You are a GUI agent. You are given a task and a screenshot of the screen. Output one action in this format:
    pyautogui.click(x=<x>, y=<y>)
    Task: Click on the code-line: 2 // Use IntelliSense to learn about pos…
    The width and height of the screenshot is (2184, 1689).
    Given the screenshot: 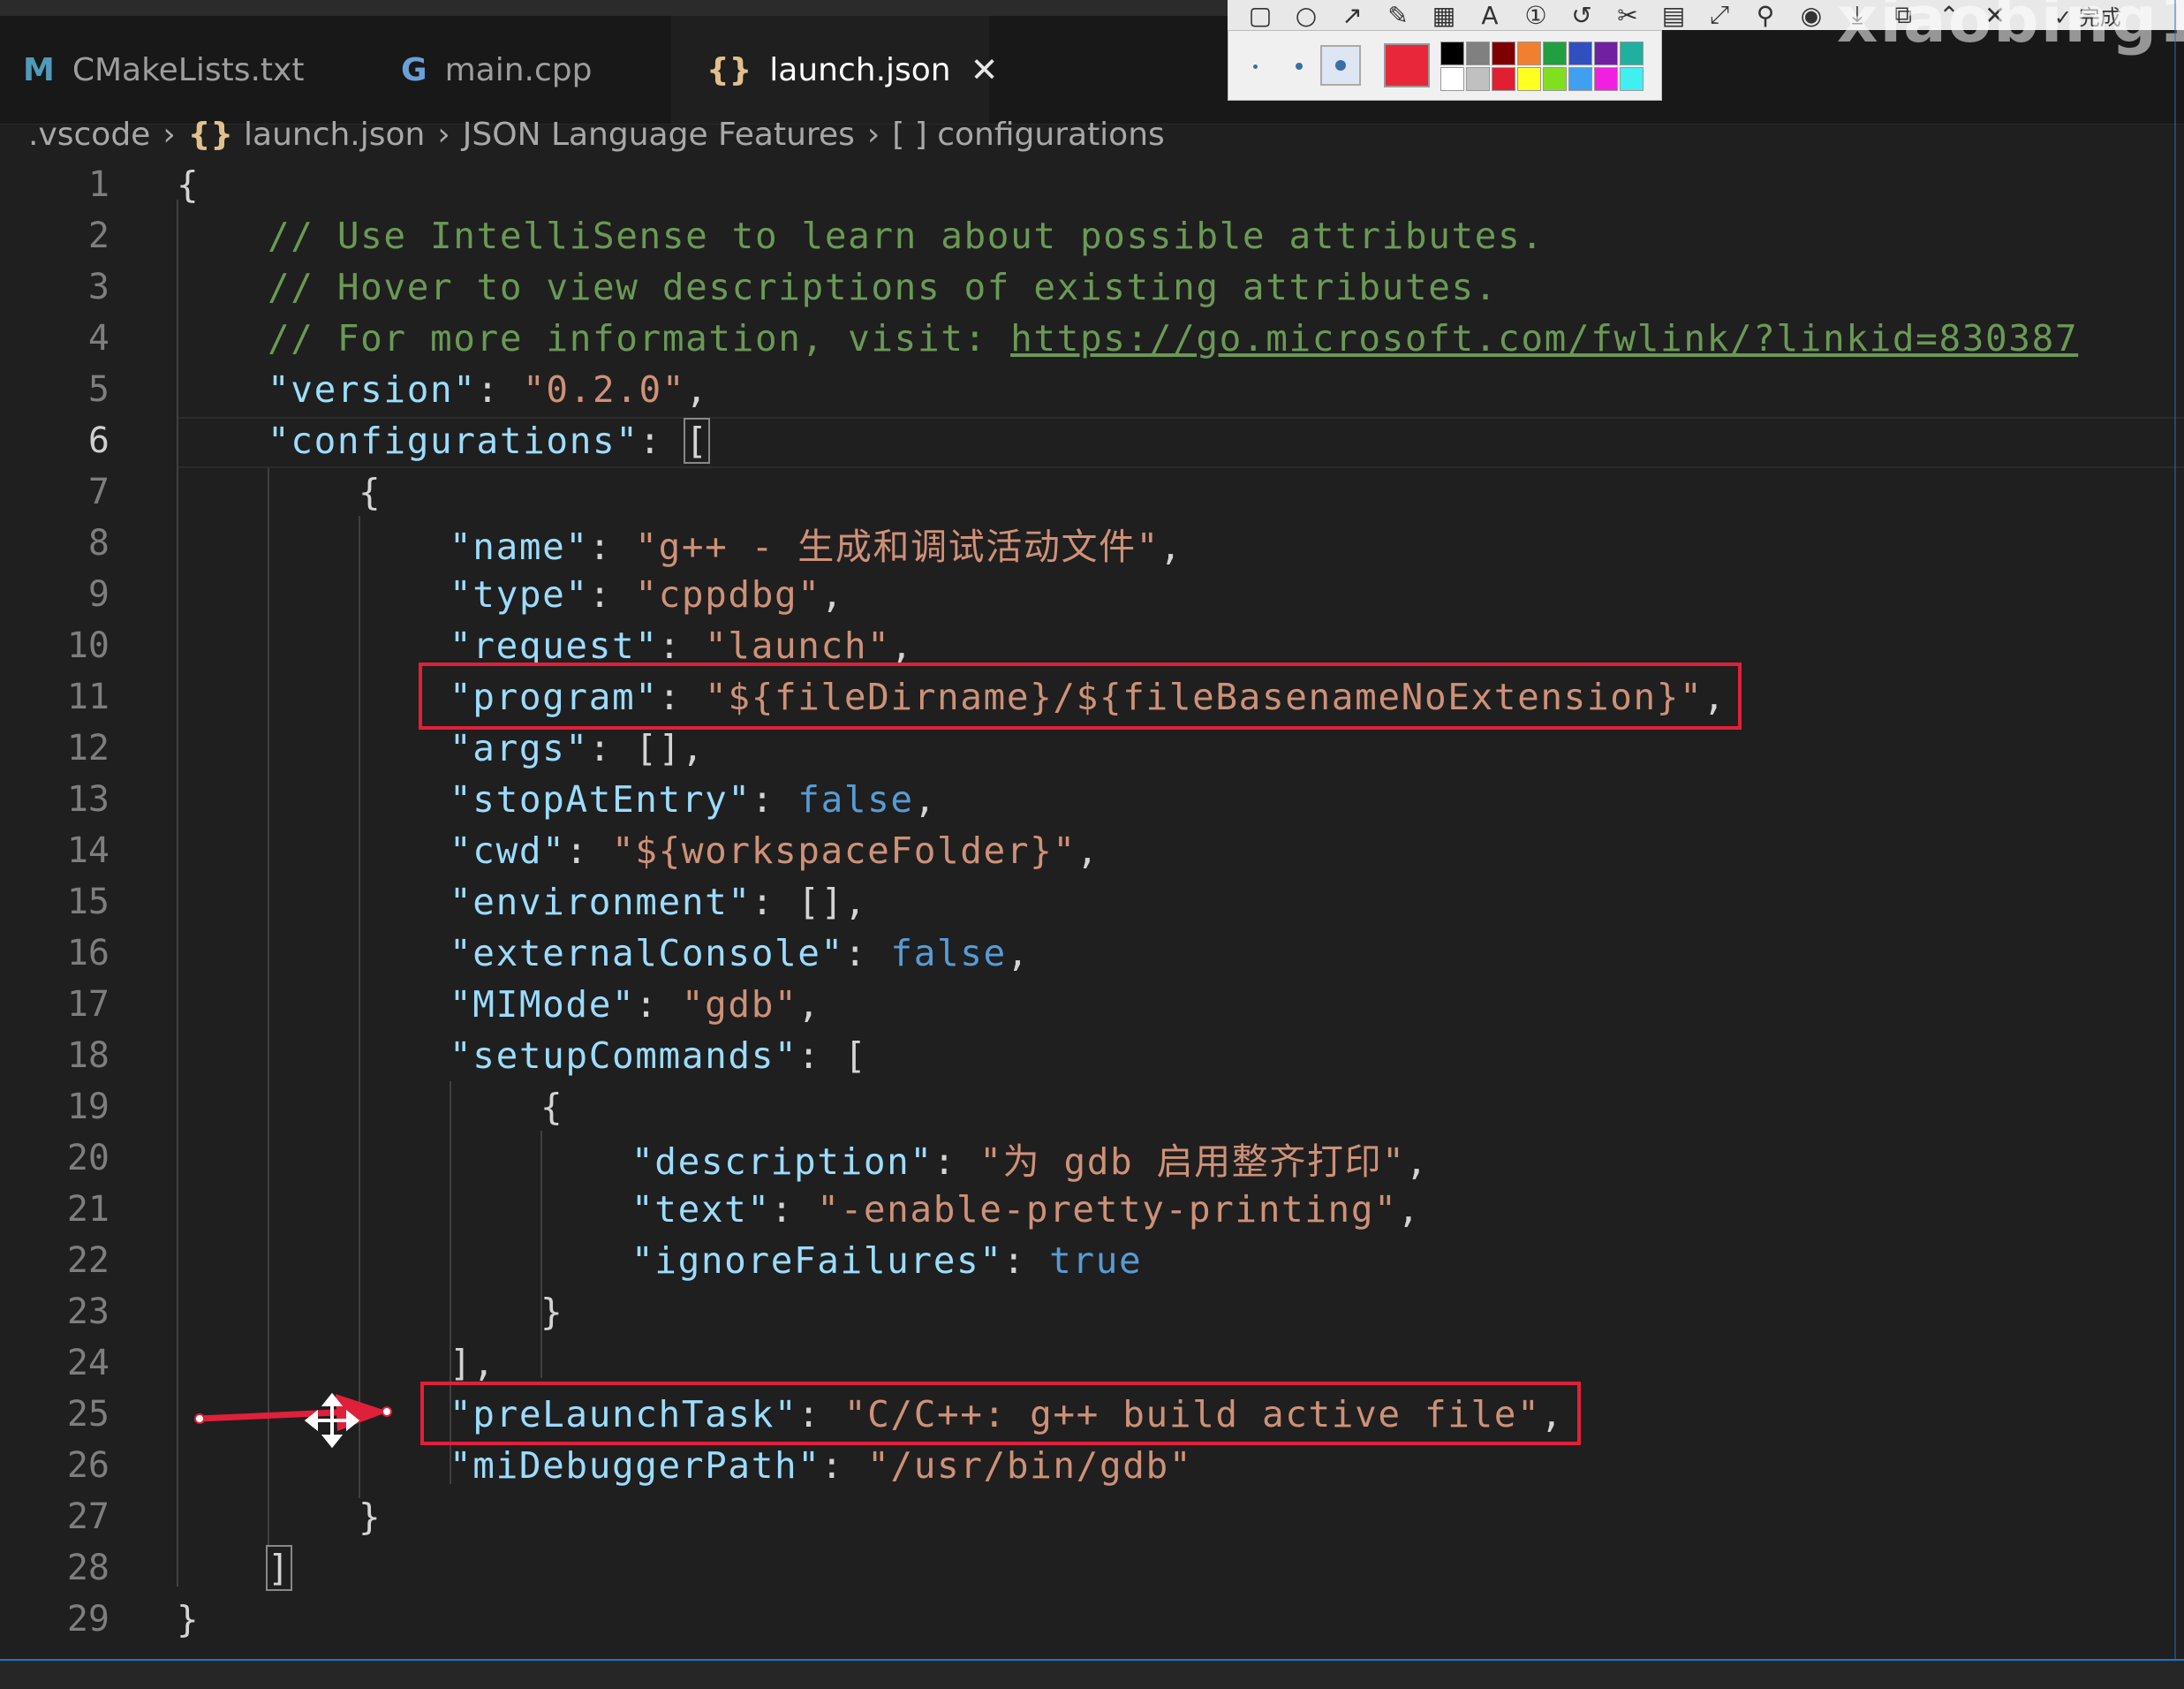 What is the action you would take?
    pyautogui.click(x=1092, y=236)
    